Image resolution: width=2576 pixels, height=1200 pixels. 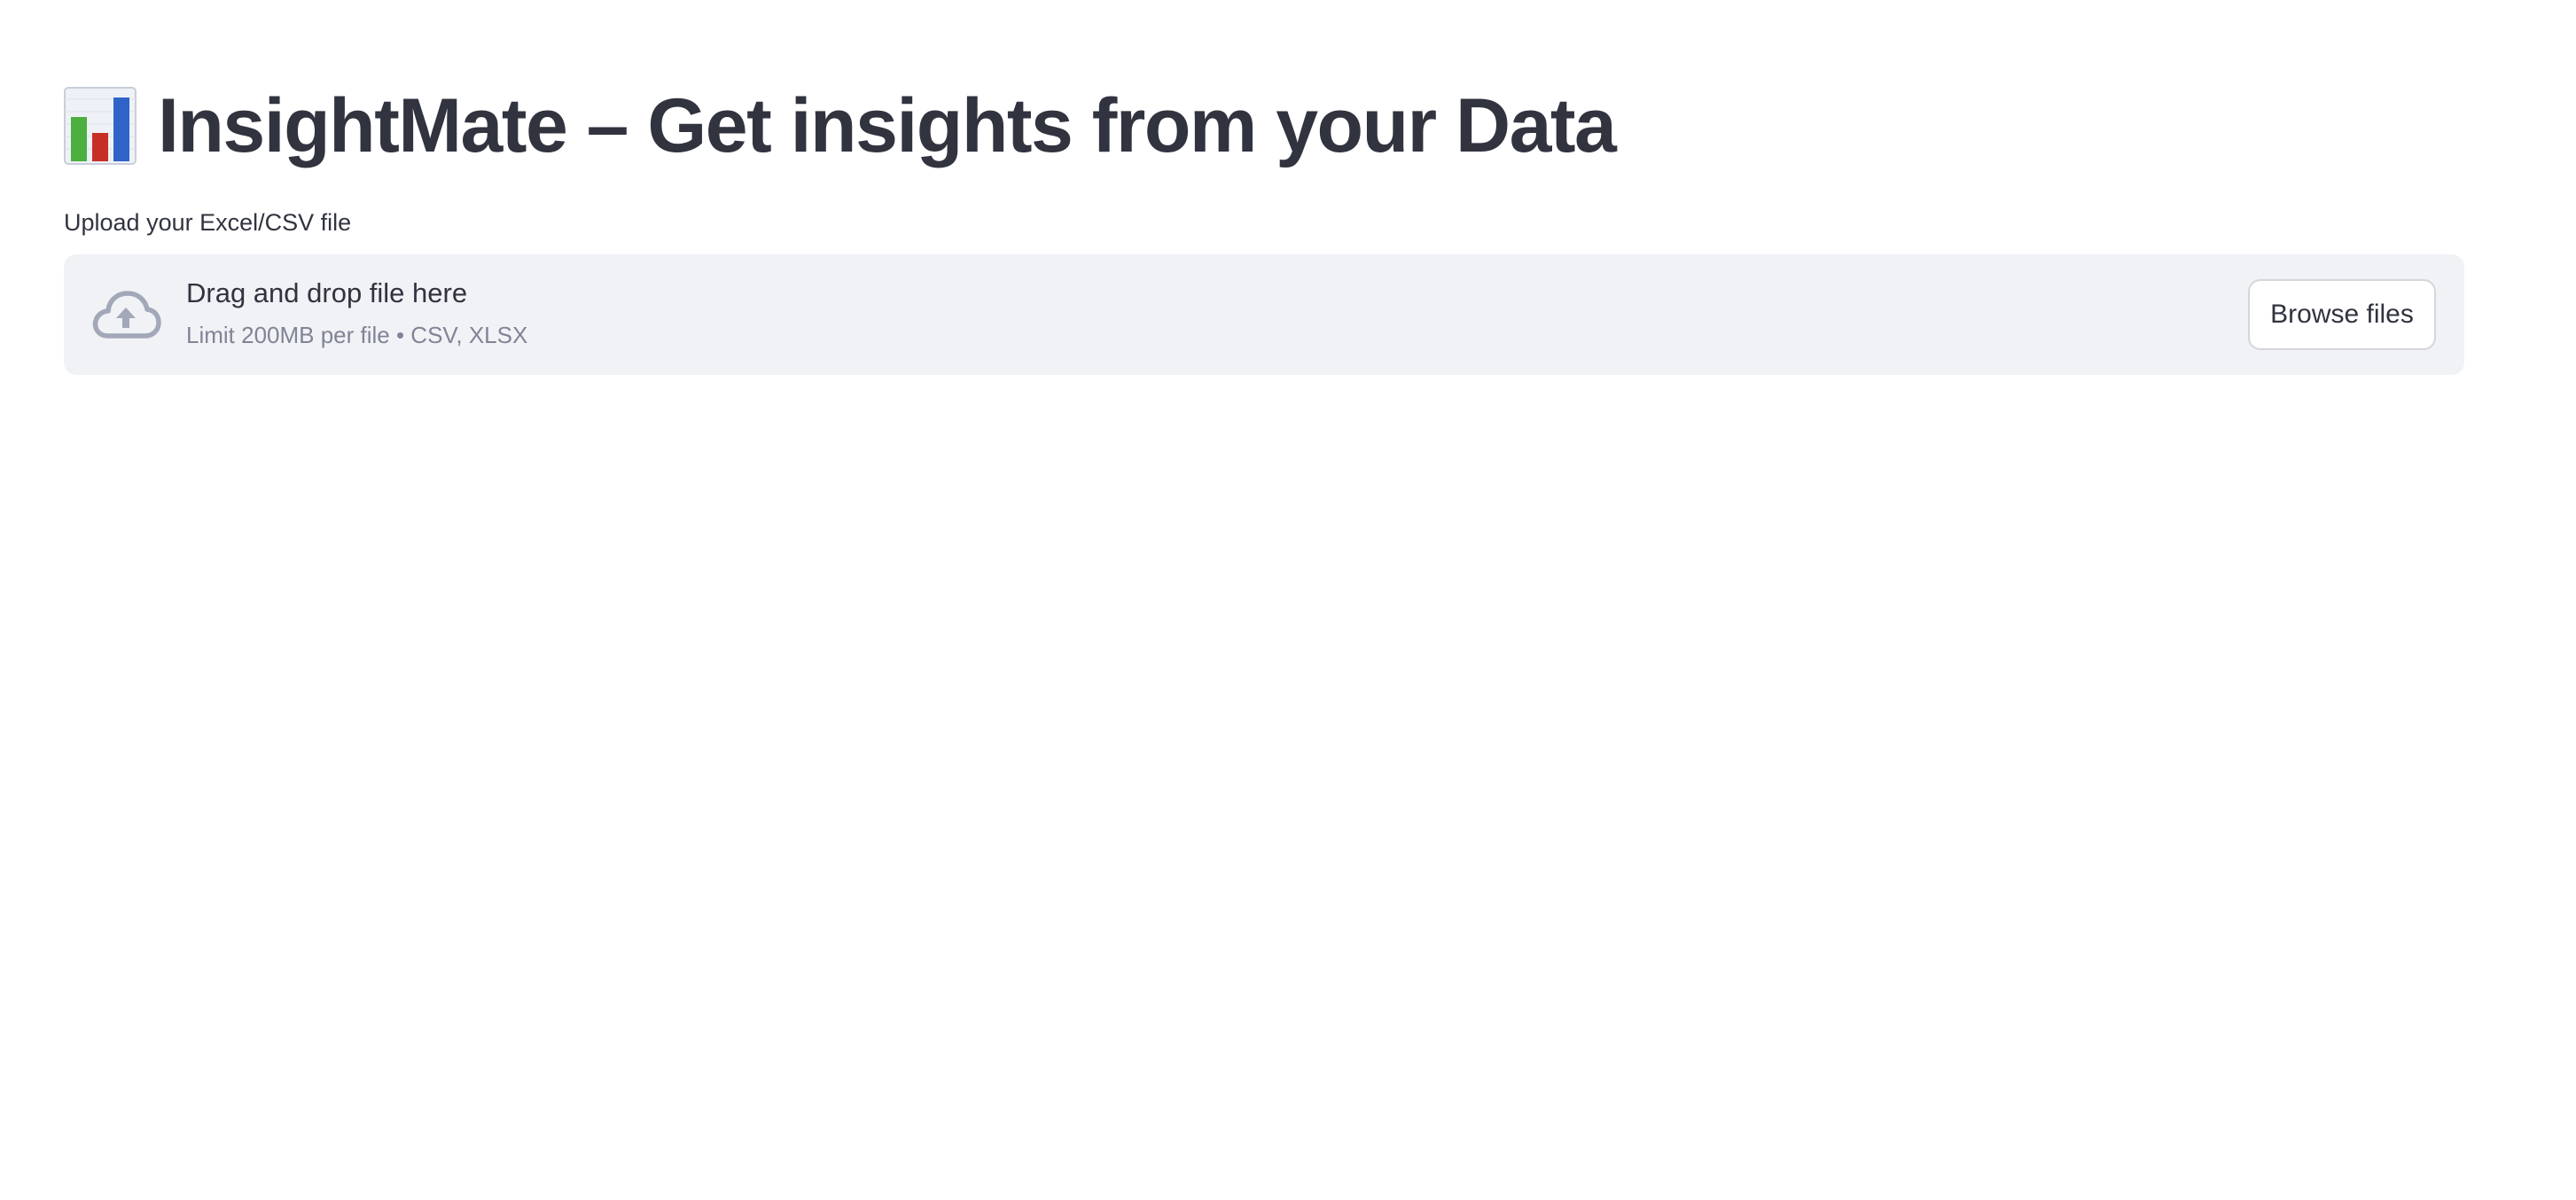 I want to click on upload-label: Upload your Excel/CSV file, so click(x=208, y=223).